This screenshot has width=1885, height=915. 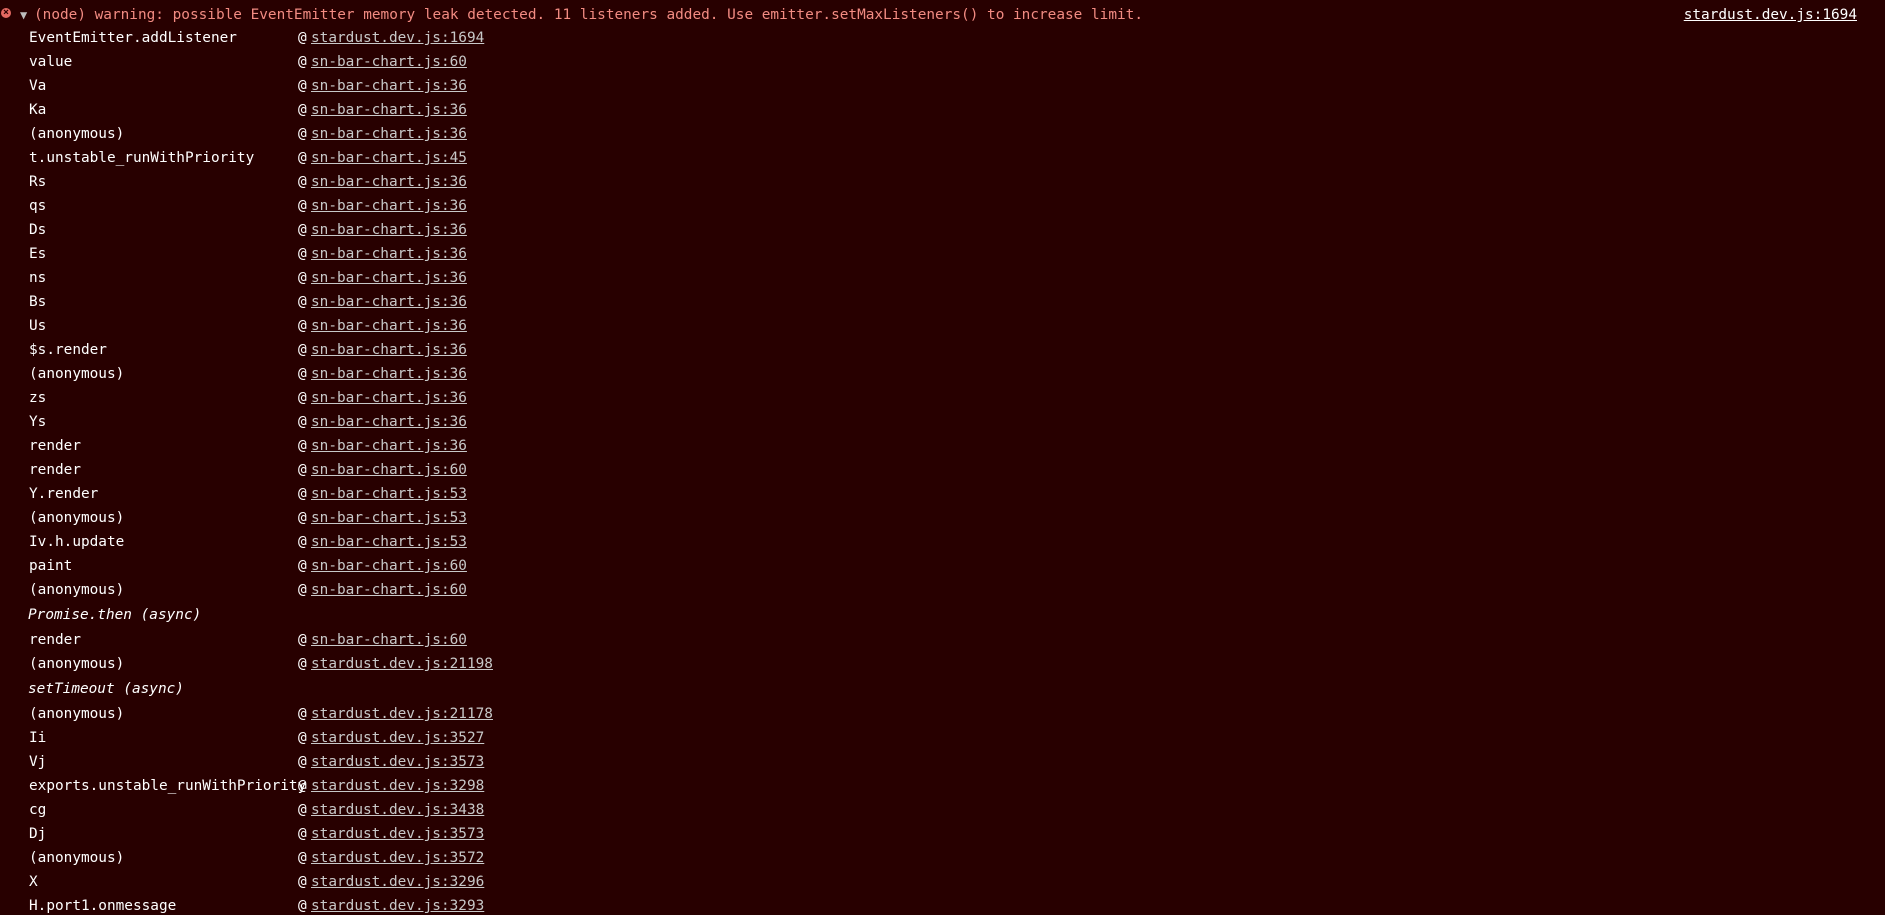 I want to click on frame-function-name: Ii, so click(x=38, y=738).